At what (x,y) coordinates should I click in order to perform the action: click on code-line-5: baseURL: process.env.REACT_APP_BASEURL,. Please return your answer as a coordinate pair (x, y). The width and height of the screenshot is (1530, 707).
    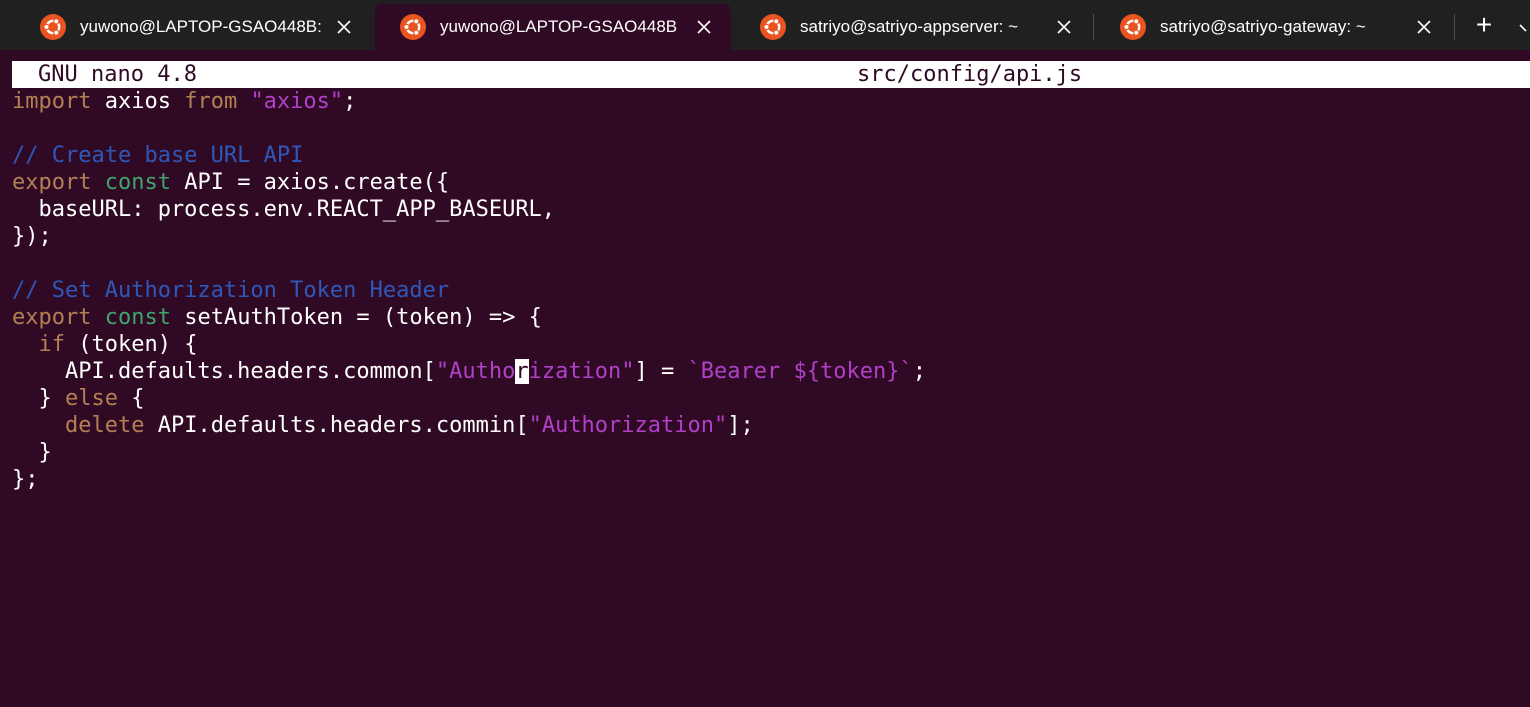
    Looking at the image, I should click on (767, 209).